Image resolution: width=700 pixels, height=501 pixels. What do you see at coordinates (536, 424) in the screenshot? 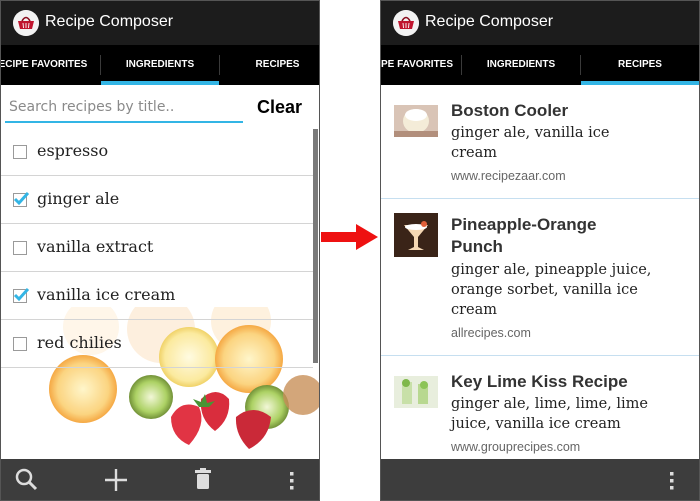
I see `recipe-ingredients-line: juice, vanilla ice cream` at bounding box center [536, 424].